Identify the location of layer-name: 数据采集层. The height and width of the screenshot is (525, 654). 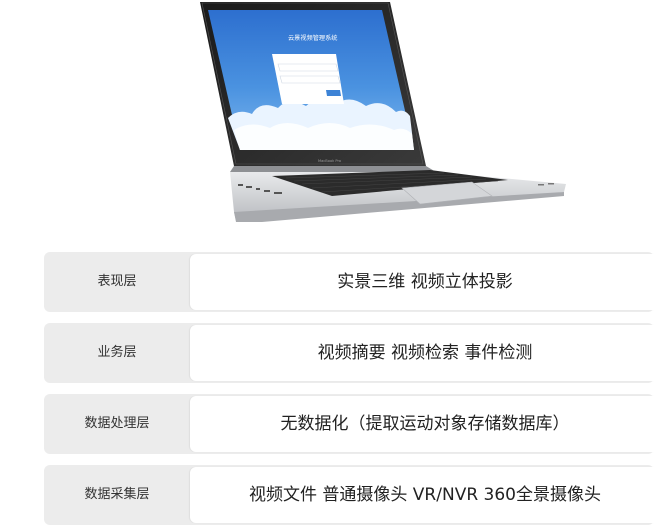
(117, 494).